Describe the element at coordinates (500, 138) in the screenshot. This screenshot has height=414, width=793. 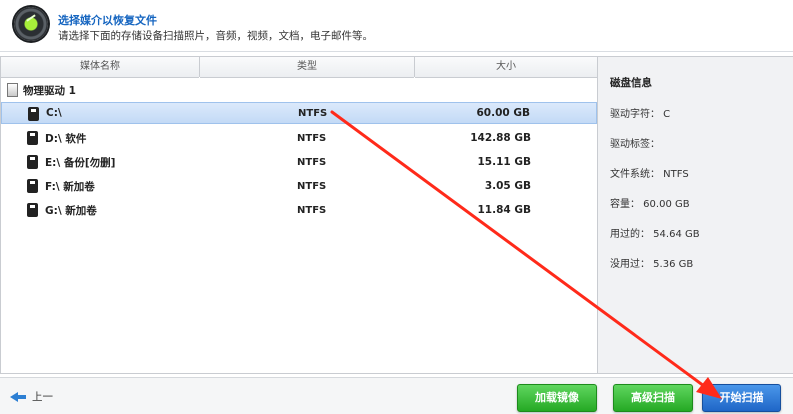
I see `drive-size: 142.88 GB` at that location.